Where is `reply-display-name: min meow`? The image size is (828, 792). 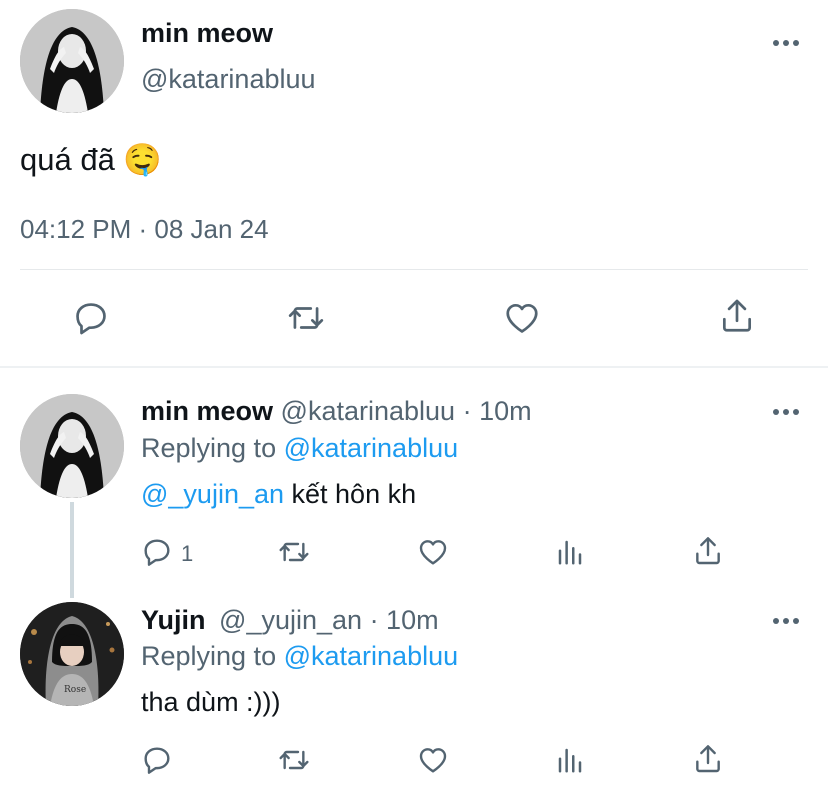 reply-display-name: min meow is located at coordinates (207, 411).